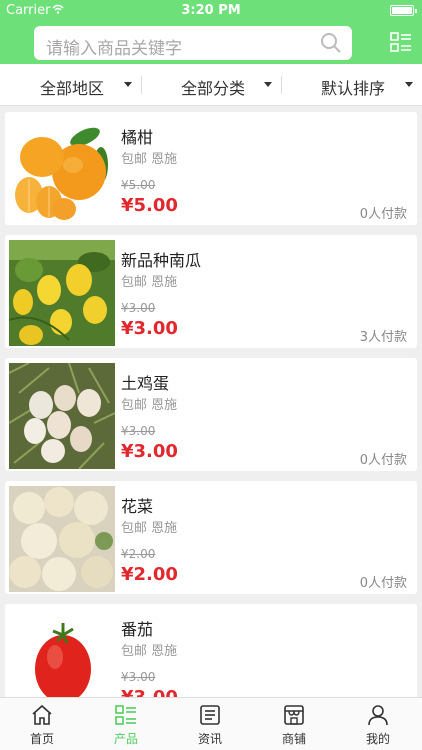  Describe the element at coordinates (138, 185) in the screenshot. I see `product-old-price: ¥5.00` at that location.